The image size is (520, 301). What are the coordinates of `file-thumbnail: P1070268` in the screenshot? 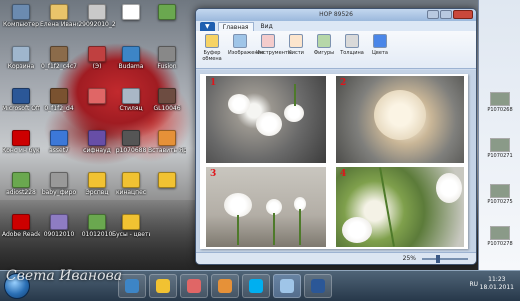 It's located at (500, 102).